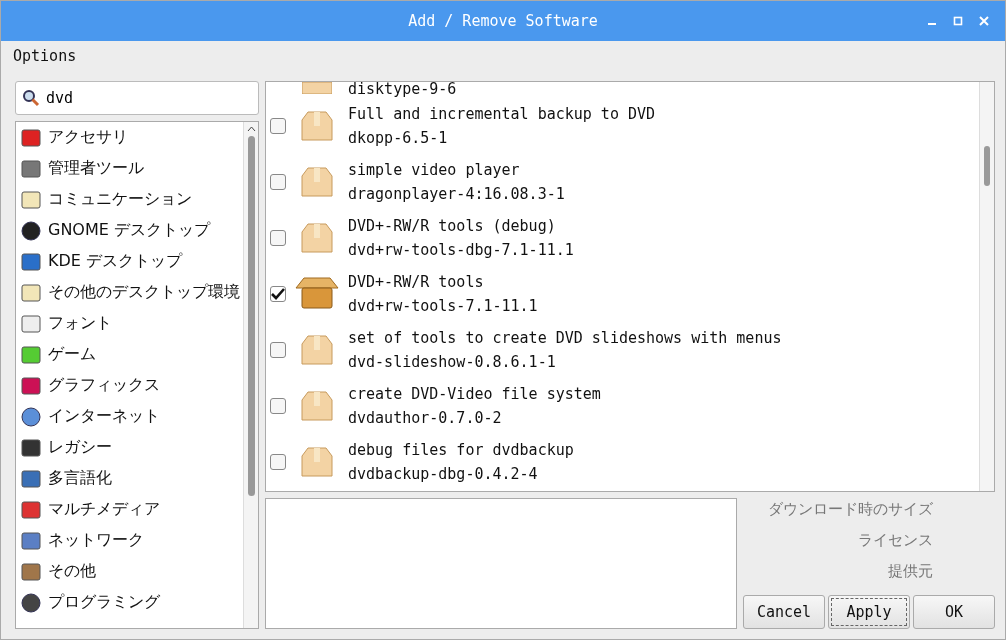 Image resolution: width=1006 pixels, height=640 pixels. What do you see at coordinates (443, 474) in the screenshot?
I see `package-name: dvdbackup-dbg-0.4.2-4` at bounding box center [443, 474].